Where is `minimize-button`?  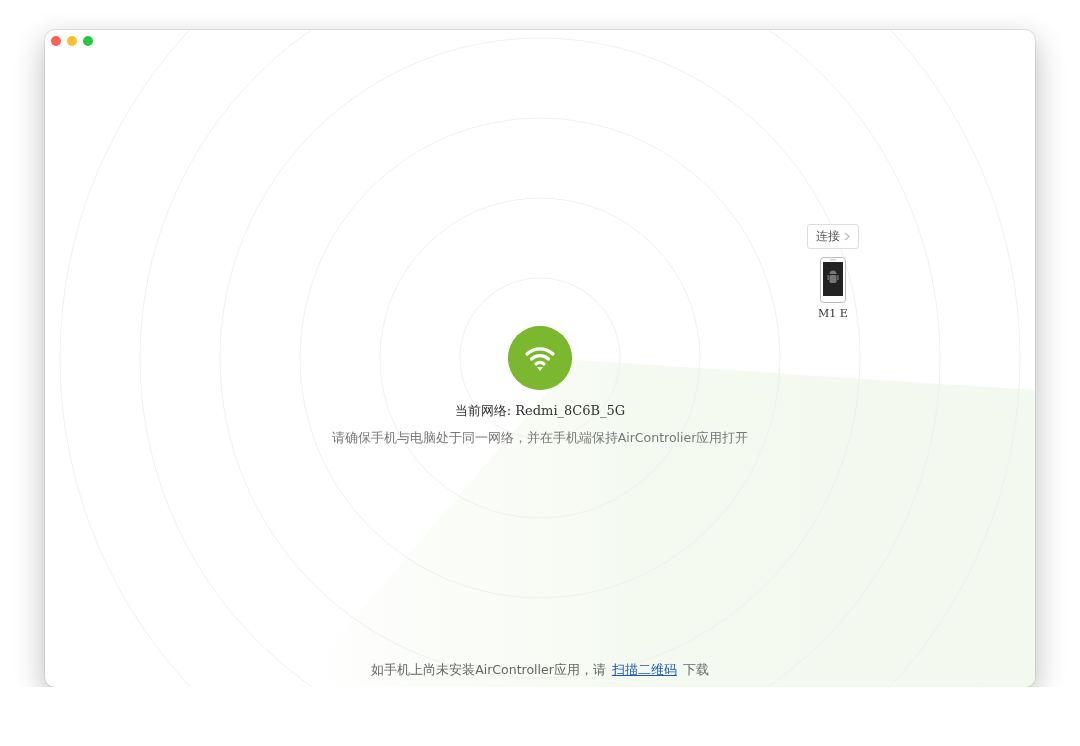 minimize-button is located at coordinates (72, 41).